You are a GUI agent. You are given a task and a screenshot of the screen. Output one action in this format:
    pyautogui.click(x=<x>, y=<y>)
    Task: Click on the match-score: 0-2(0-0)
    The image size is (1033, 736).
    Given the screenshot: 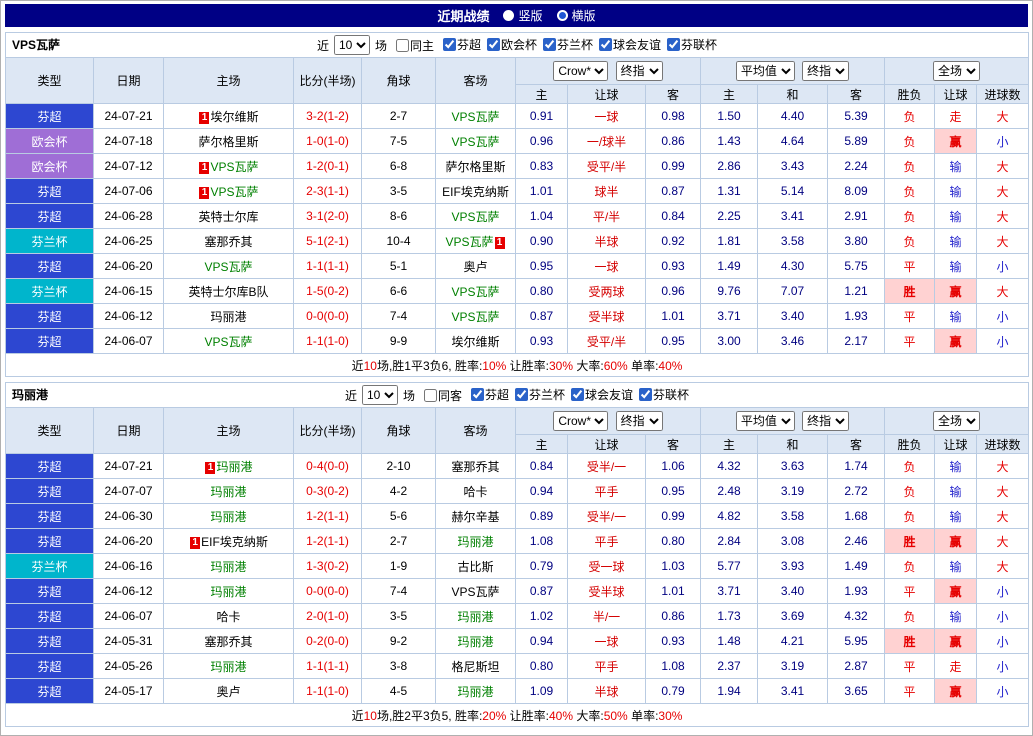 What is the action you would take?
    pyautogui.click(x=327, y=641)
    